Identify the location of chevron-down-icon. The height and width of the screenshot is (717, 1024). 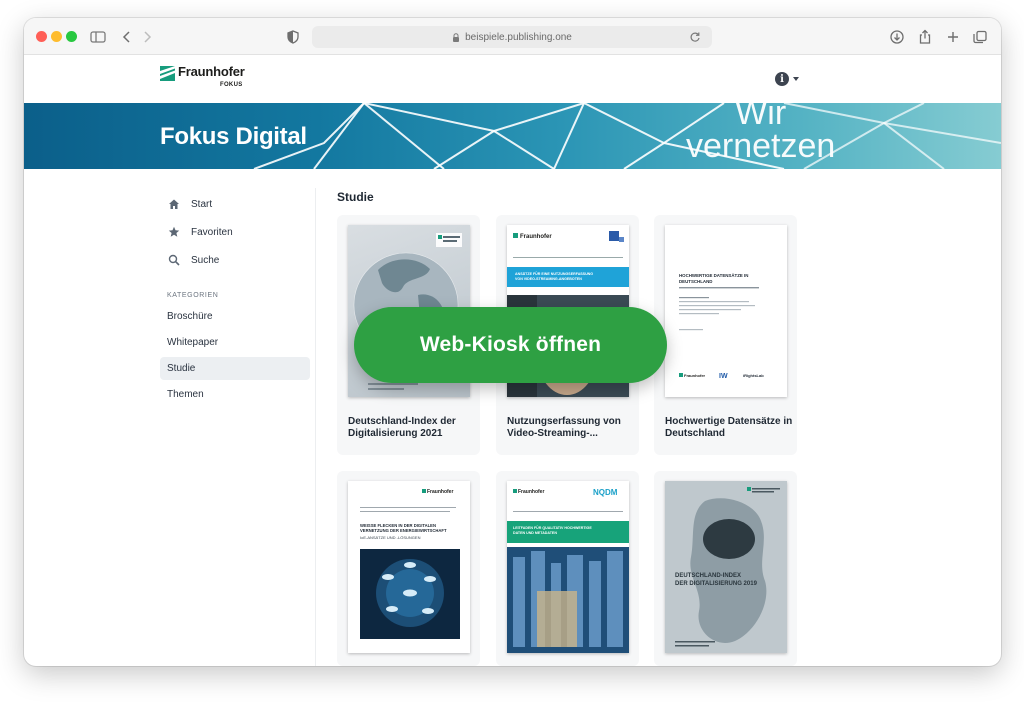
(796, 79).